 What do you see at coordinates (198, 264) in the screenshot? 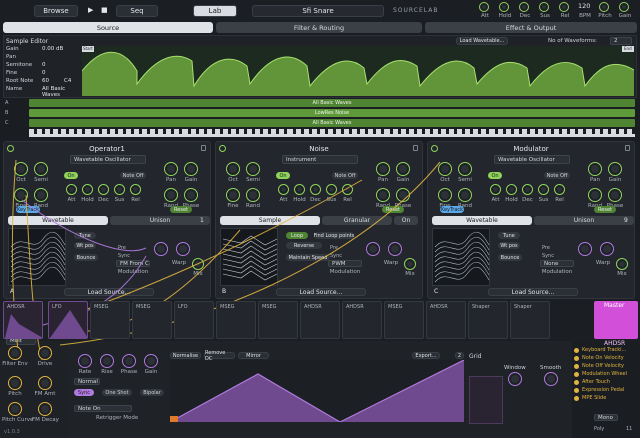
I see `mix-knob` at bounding box center [198, 264].